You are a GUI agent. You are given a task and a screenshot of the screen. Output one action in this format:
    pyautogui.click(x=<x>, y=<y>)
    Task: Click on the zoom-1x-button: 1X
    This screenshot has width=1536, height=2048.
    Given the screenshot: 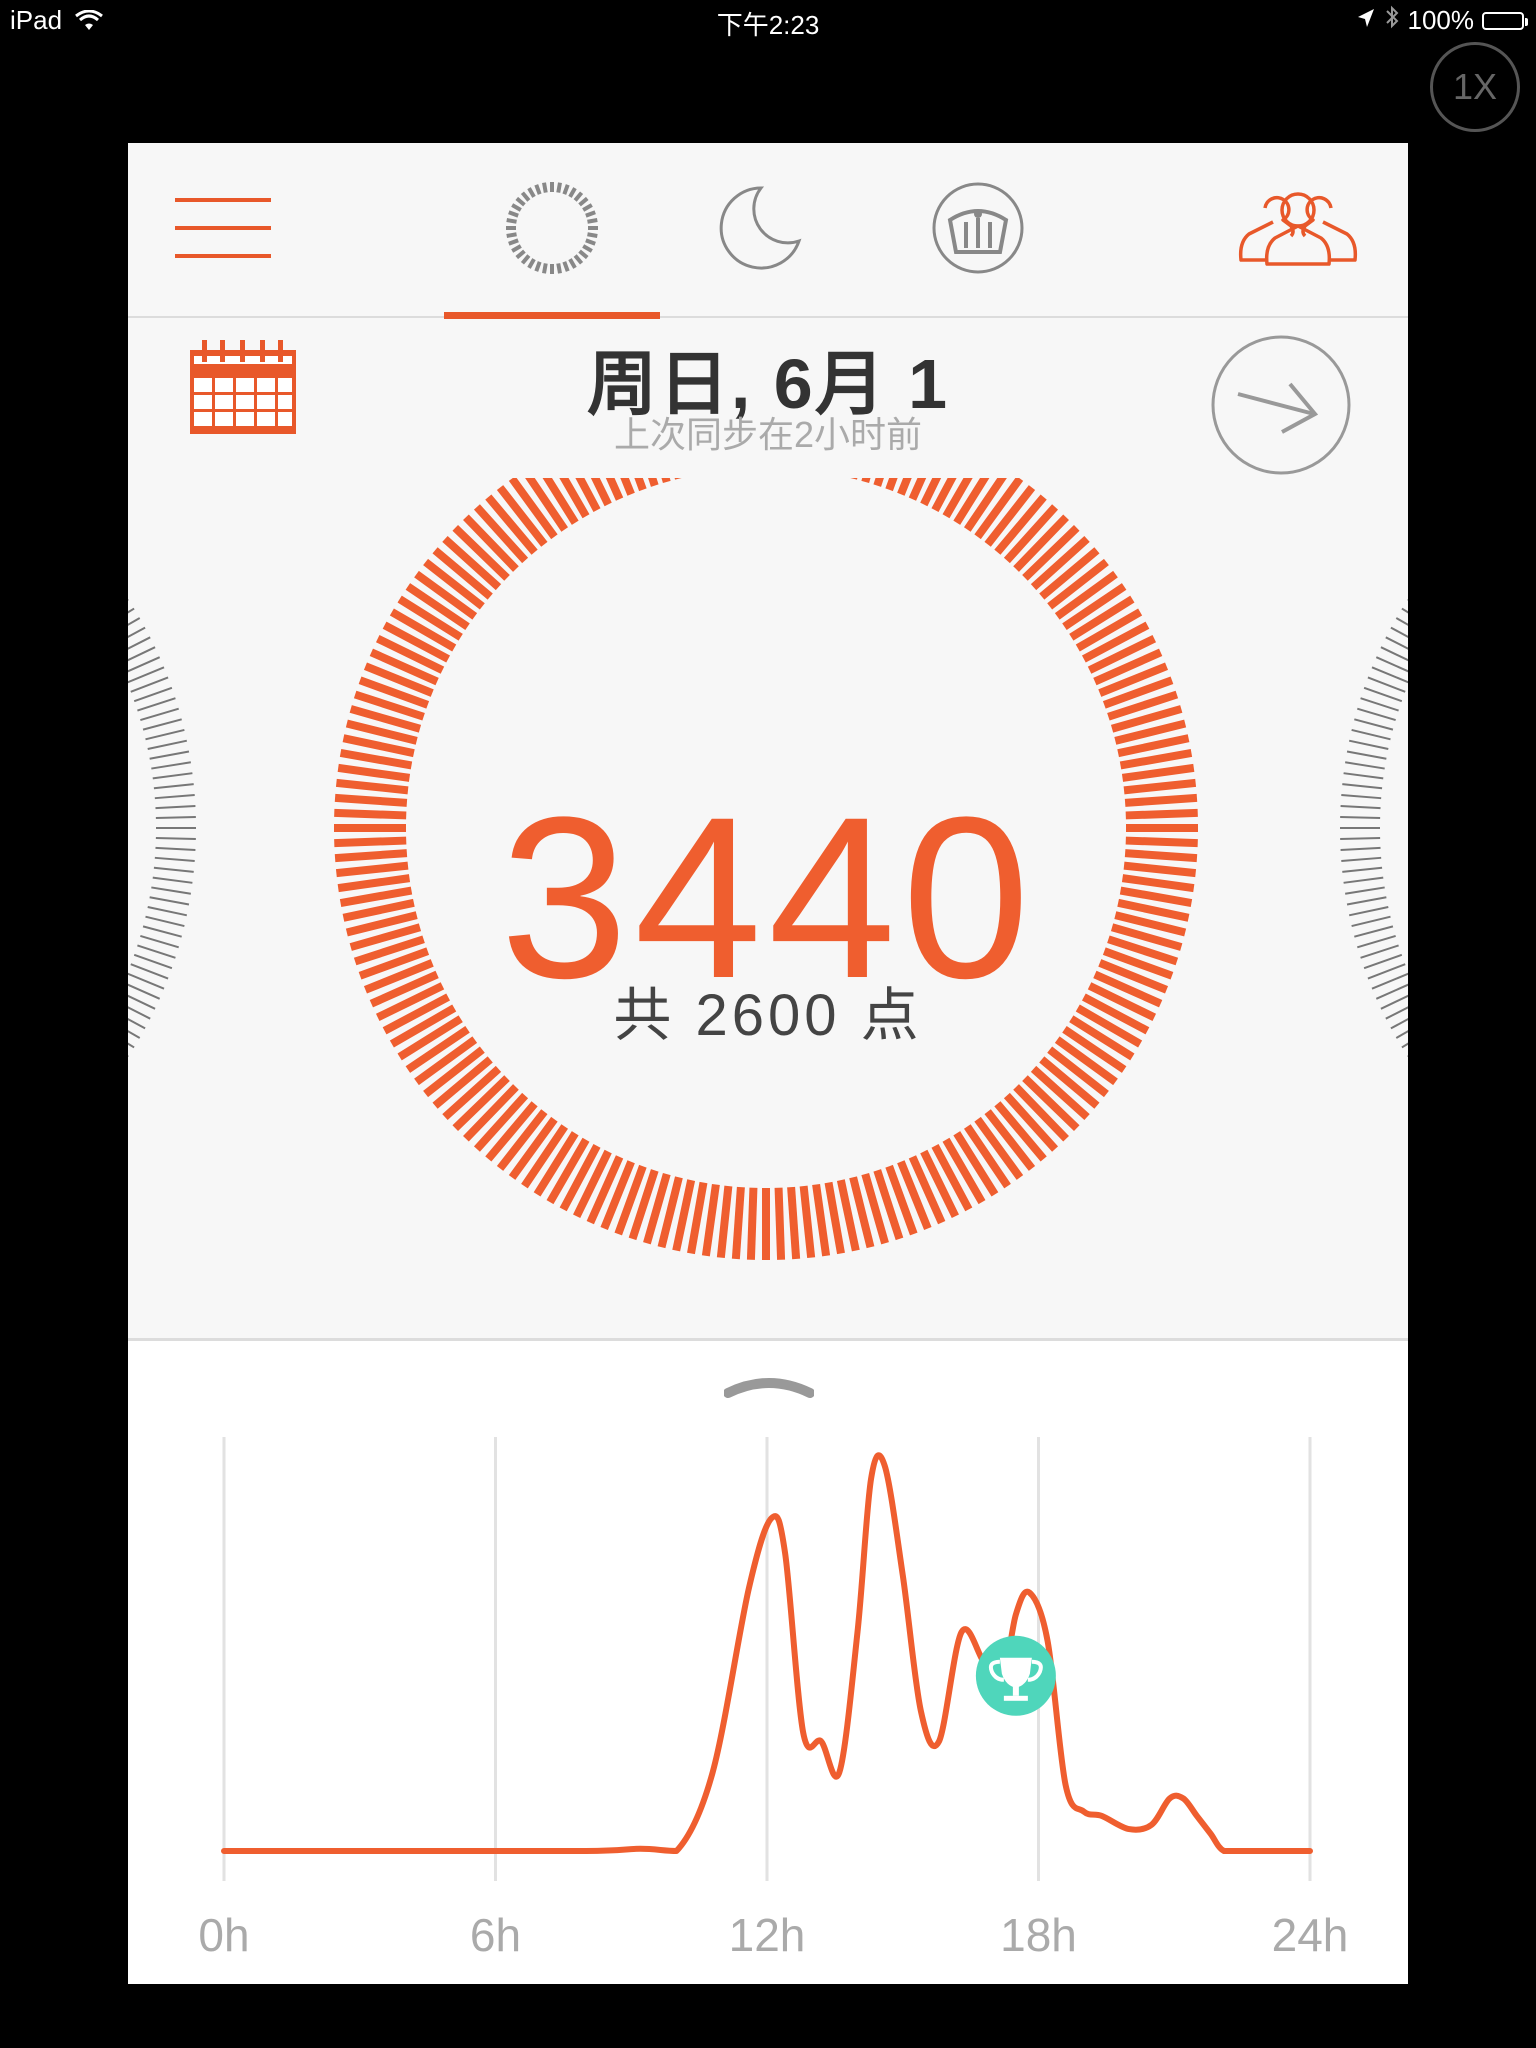 What is the action you would take?
    pyautogui.click(x=1475, y=87)
    